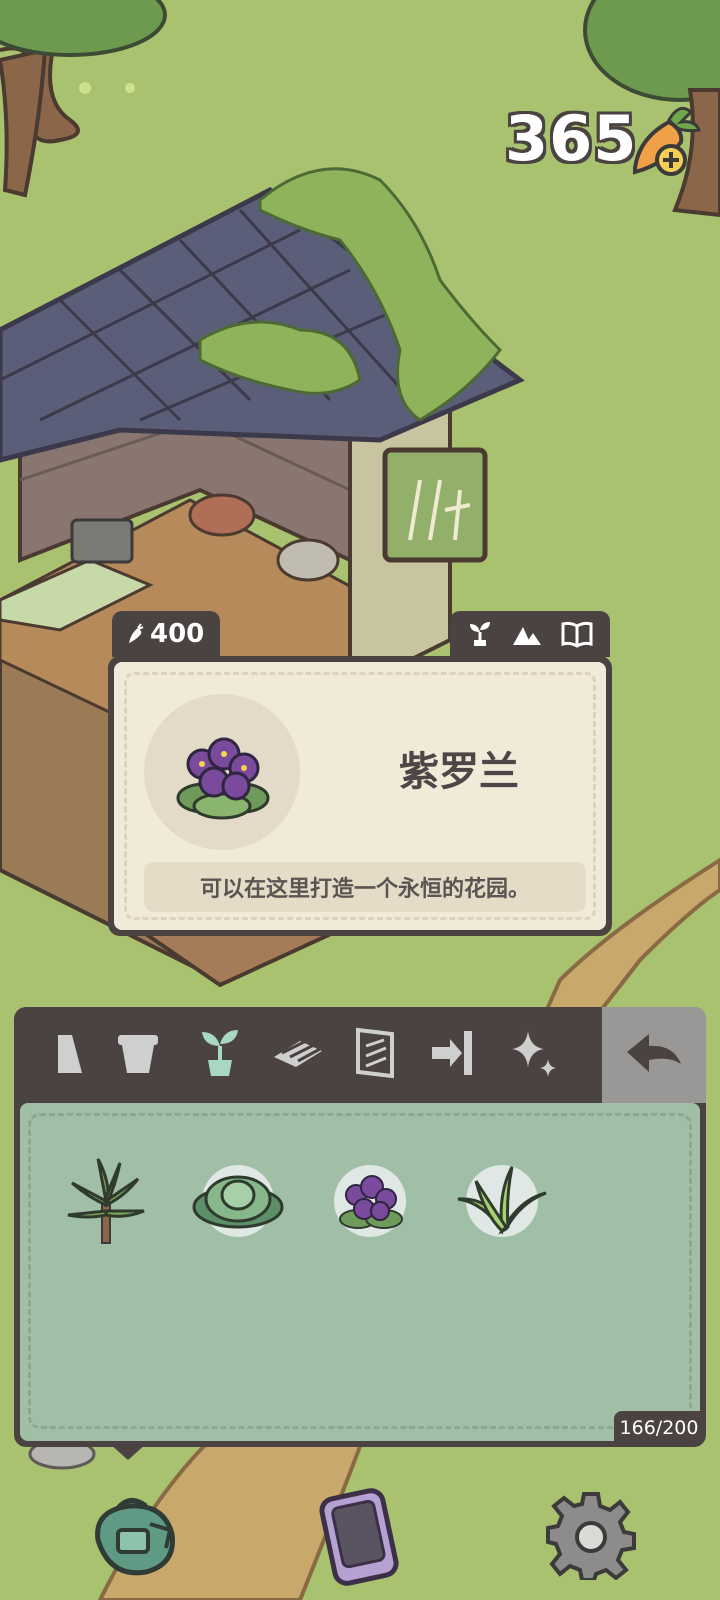 The height and width of the screenshot is (1600, 720). I want to click on item-tags, so click(530, 634).